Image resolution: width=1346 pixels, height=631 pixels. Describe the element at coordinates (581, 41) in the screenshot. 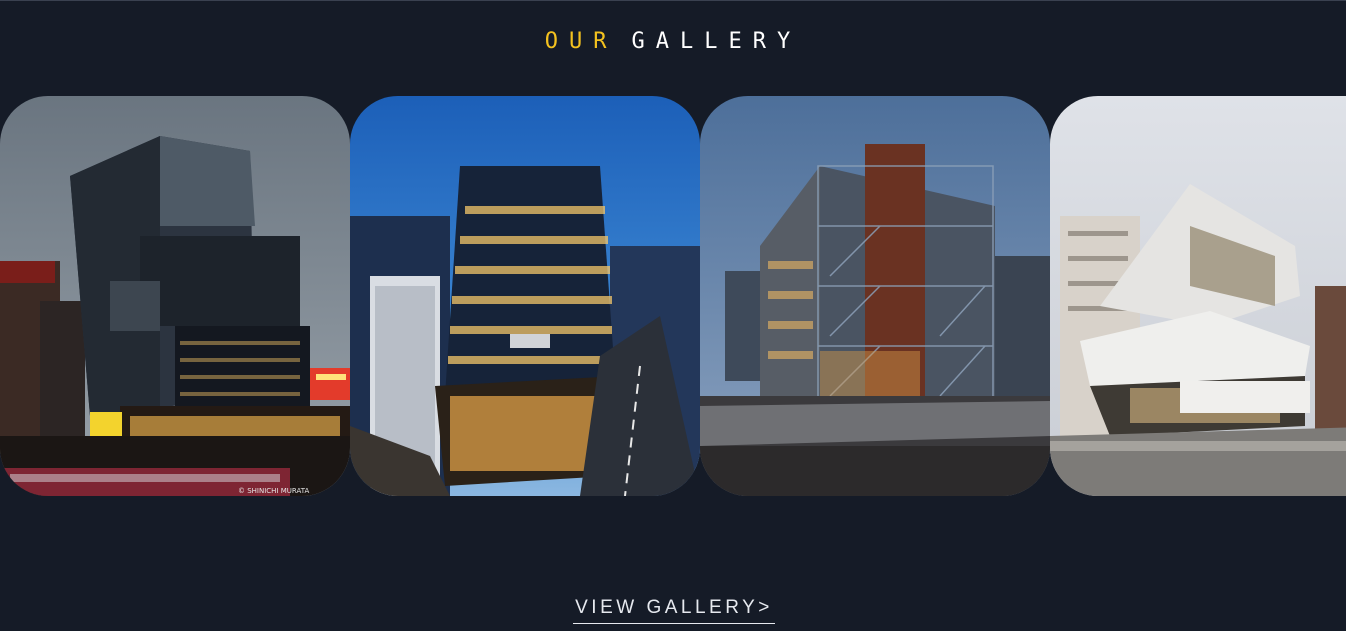

I see `section-title-accent: OUR` at that location.